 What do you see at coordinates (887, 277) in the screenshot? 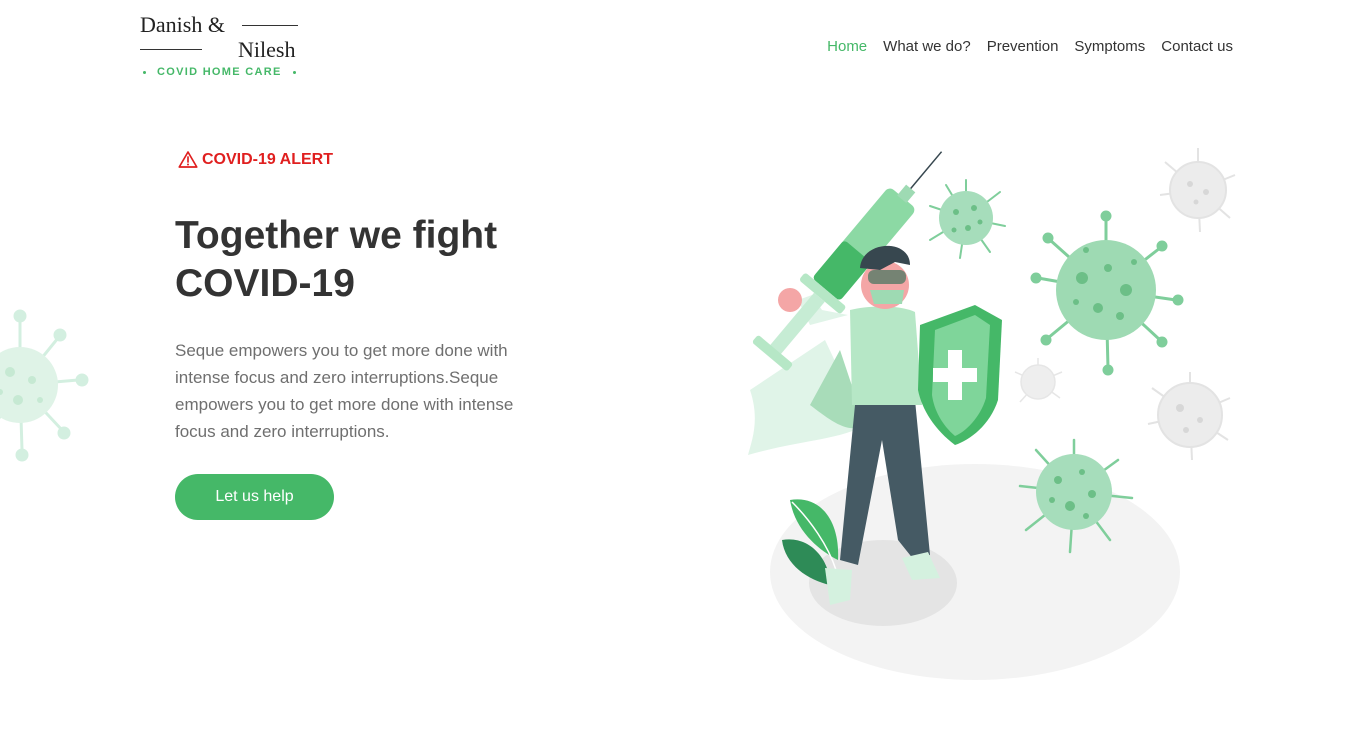
I see `goggles` at bounding box center [887, 277].